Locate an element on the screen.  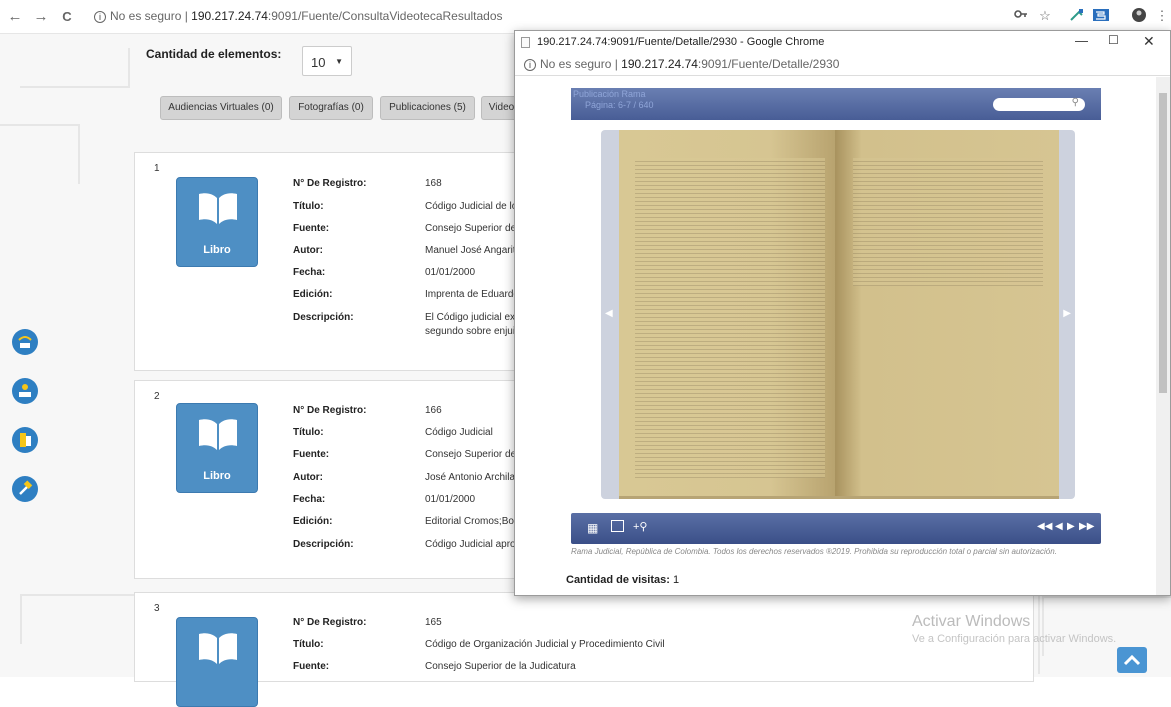
result-number: 2 is located at coordinates (157, 396).